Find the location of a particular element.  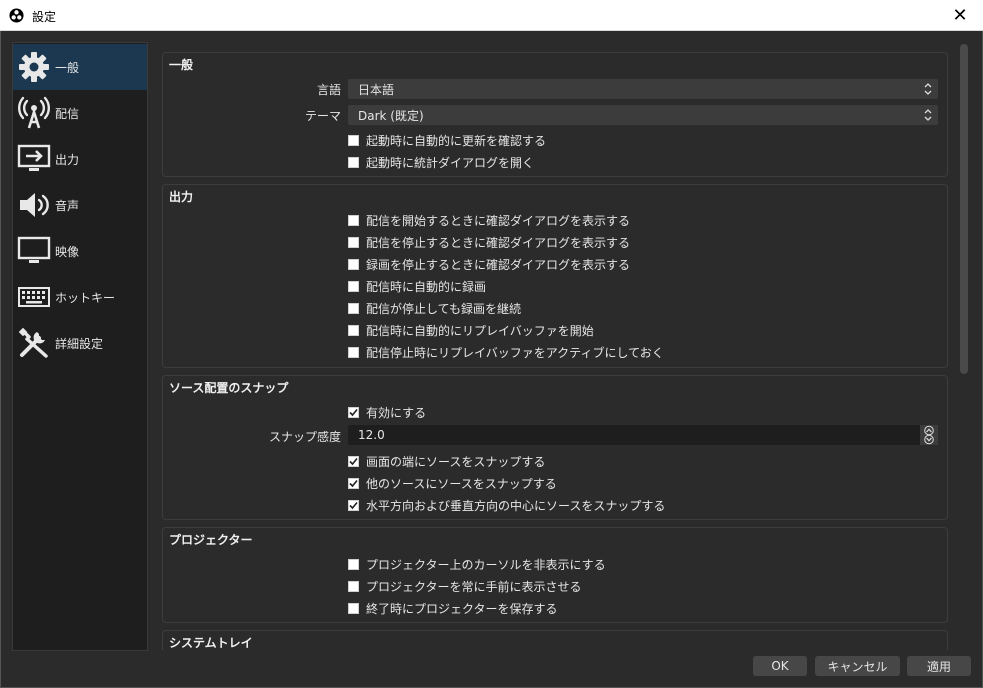

ok-button: OK is located at coordinates (780, 666).